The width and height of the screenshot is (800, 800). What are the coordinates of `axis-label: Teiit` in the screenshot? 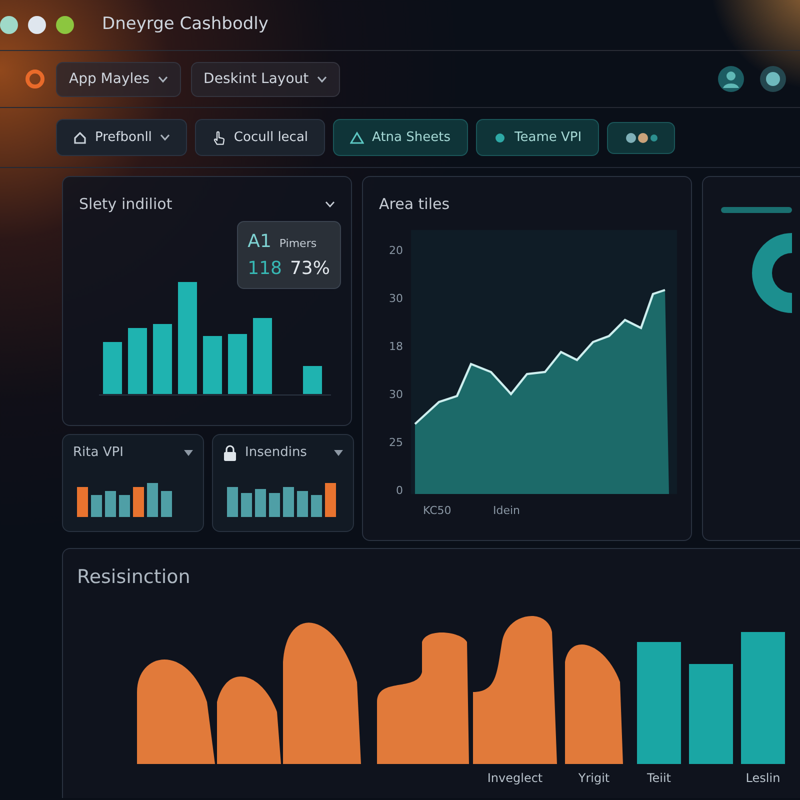 It's located at (659, 777).